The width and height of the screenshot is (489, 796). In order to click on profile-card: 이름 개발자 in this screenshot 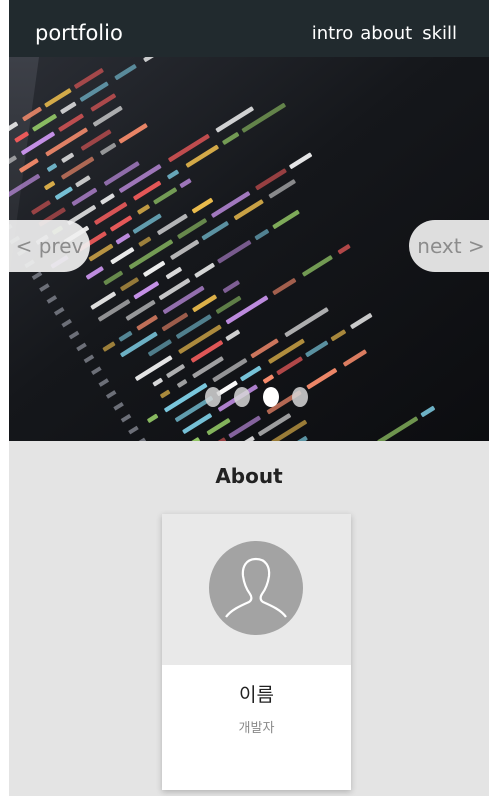, I will do `click(256, 652)`.